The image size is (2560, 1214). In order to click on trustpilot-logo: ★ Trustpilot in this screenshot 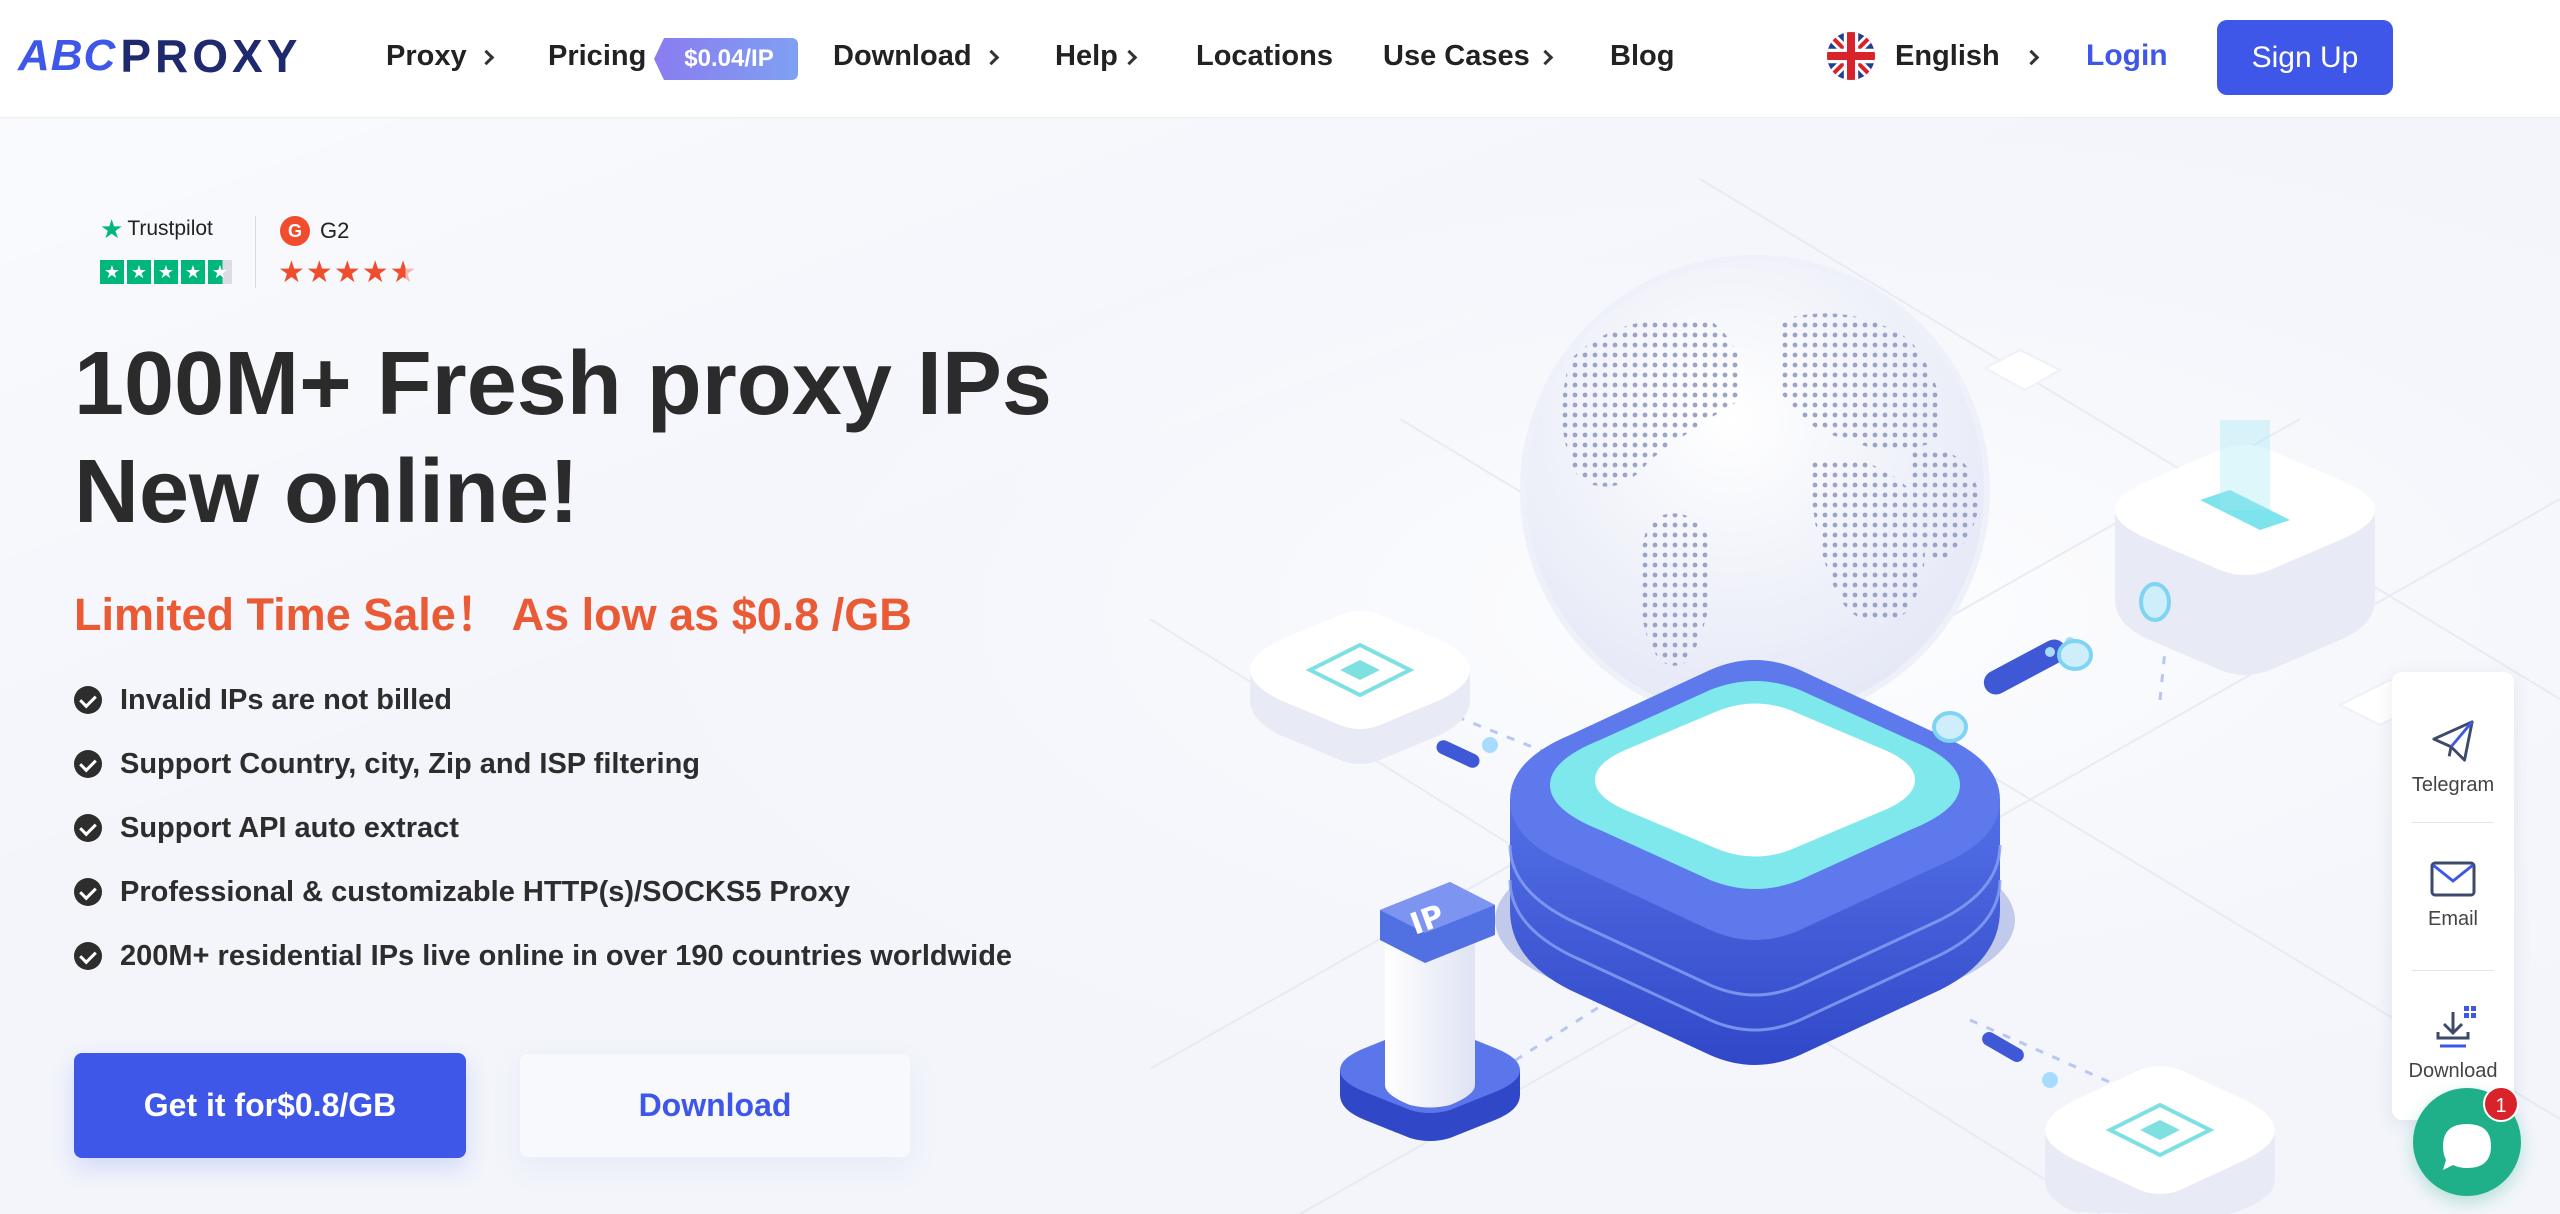, I will do `click(156, 229)`.